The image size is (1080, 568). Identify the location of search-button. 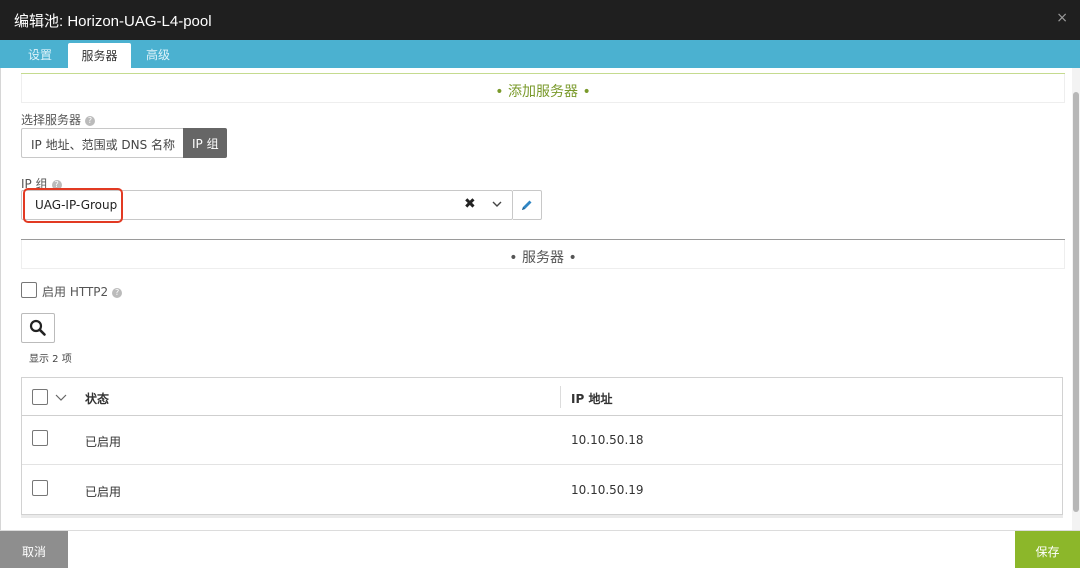
(38, 328).